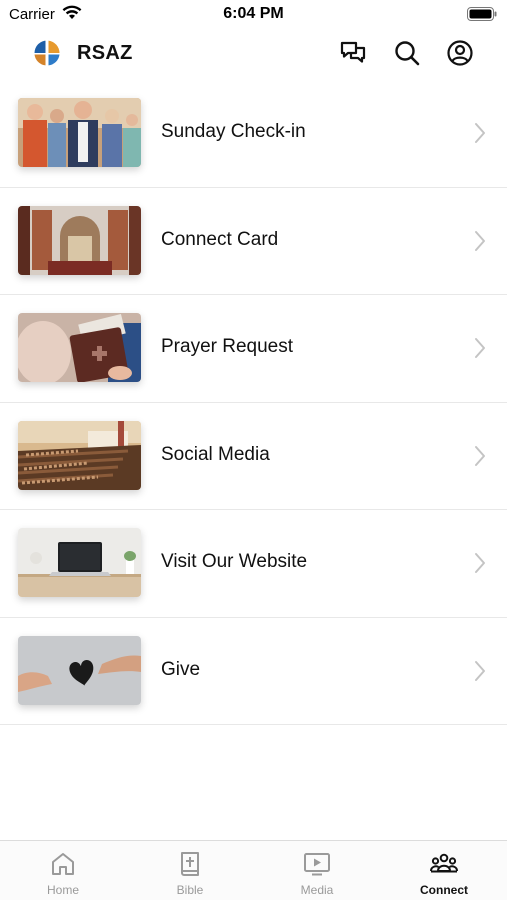 The image size is (507, 900). I want to click on tab-label: Connect, so click(444, 890).